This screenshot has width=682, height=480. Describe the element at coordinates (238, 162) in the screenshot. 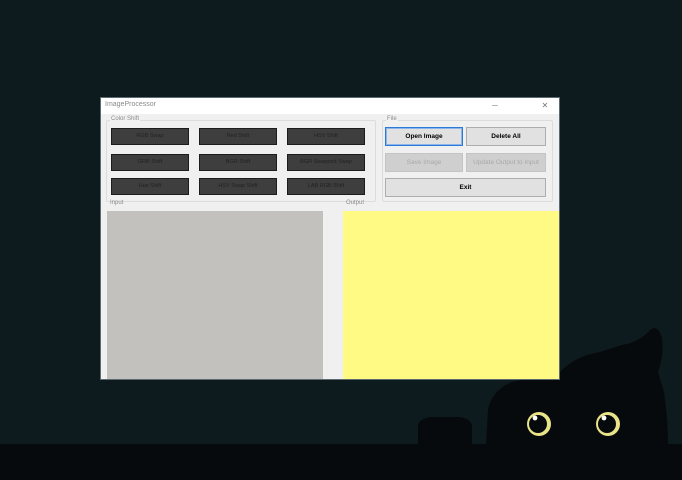

I see `bgr-shift-button: BGR Shift` at that location.